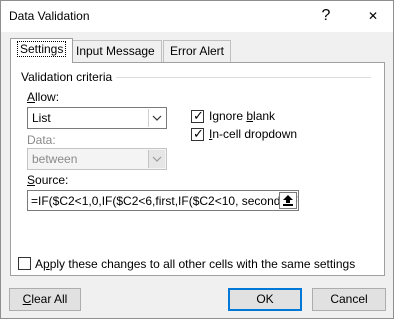  Describe the element at coordinates (67, 77) in the screenshot. I see `validation-criteria-title: Validation criteria` at that location.